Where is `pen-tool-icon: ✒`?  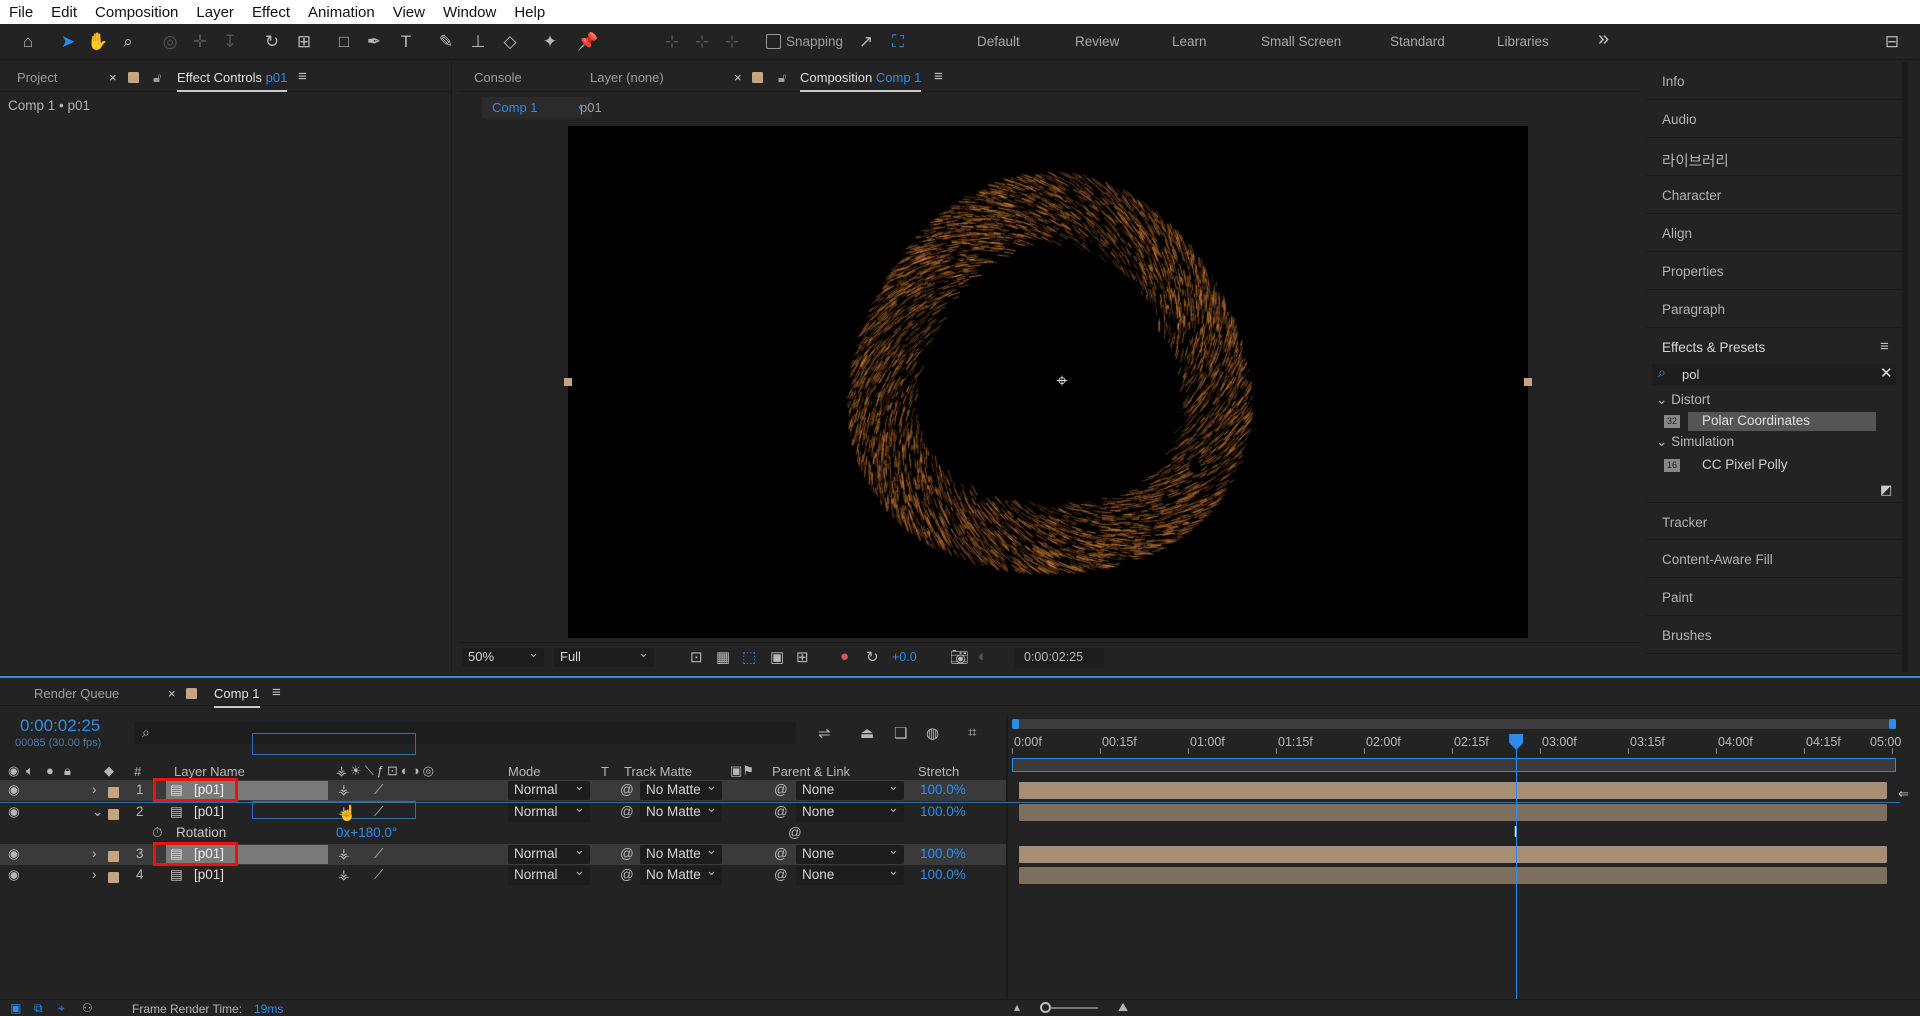
pen-tool-icon: ✒ is located at coordinates (374, 42).